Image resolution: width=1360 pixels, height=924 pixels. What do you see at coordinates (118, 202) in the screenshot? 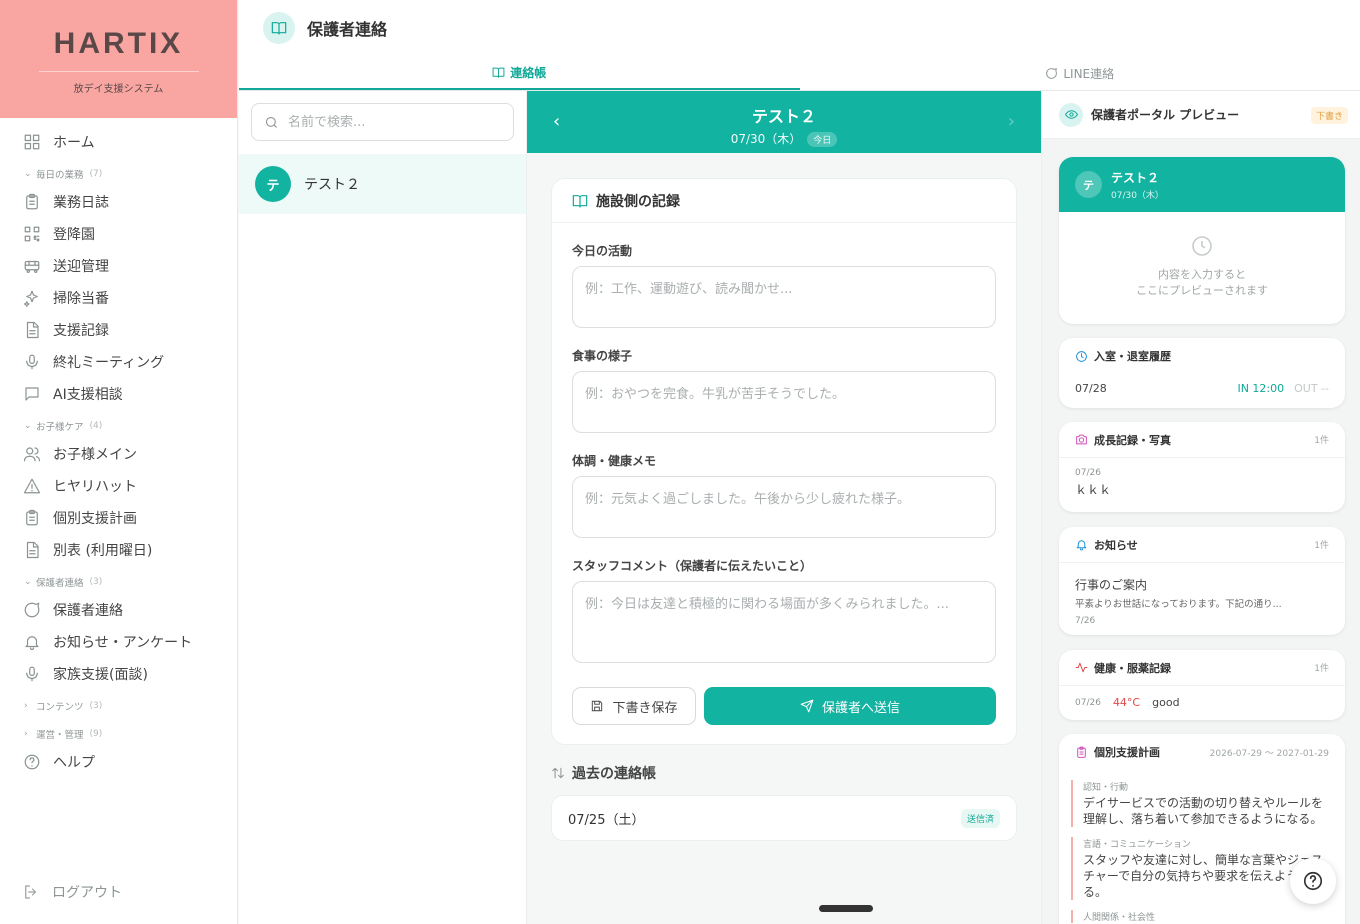
I see `sidebar-item-work-log: 業務日誌` at bounding box center [118, 202].